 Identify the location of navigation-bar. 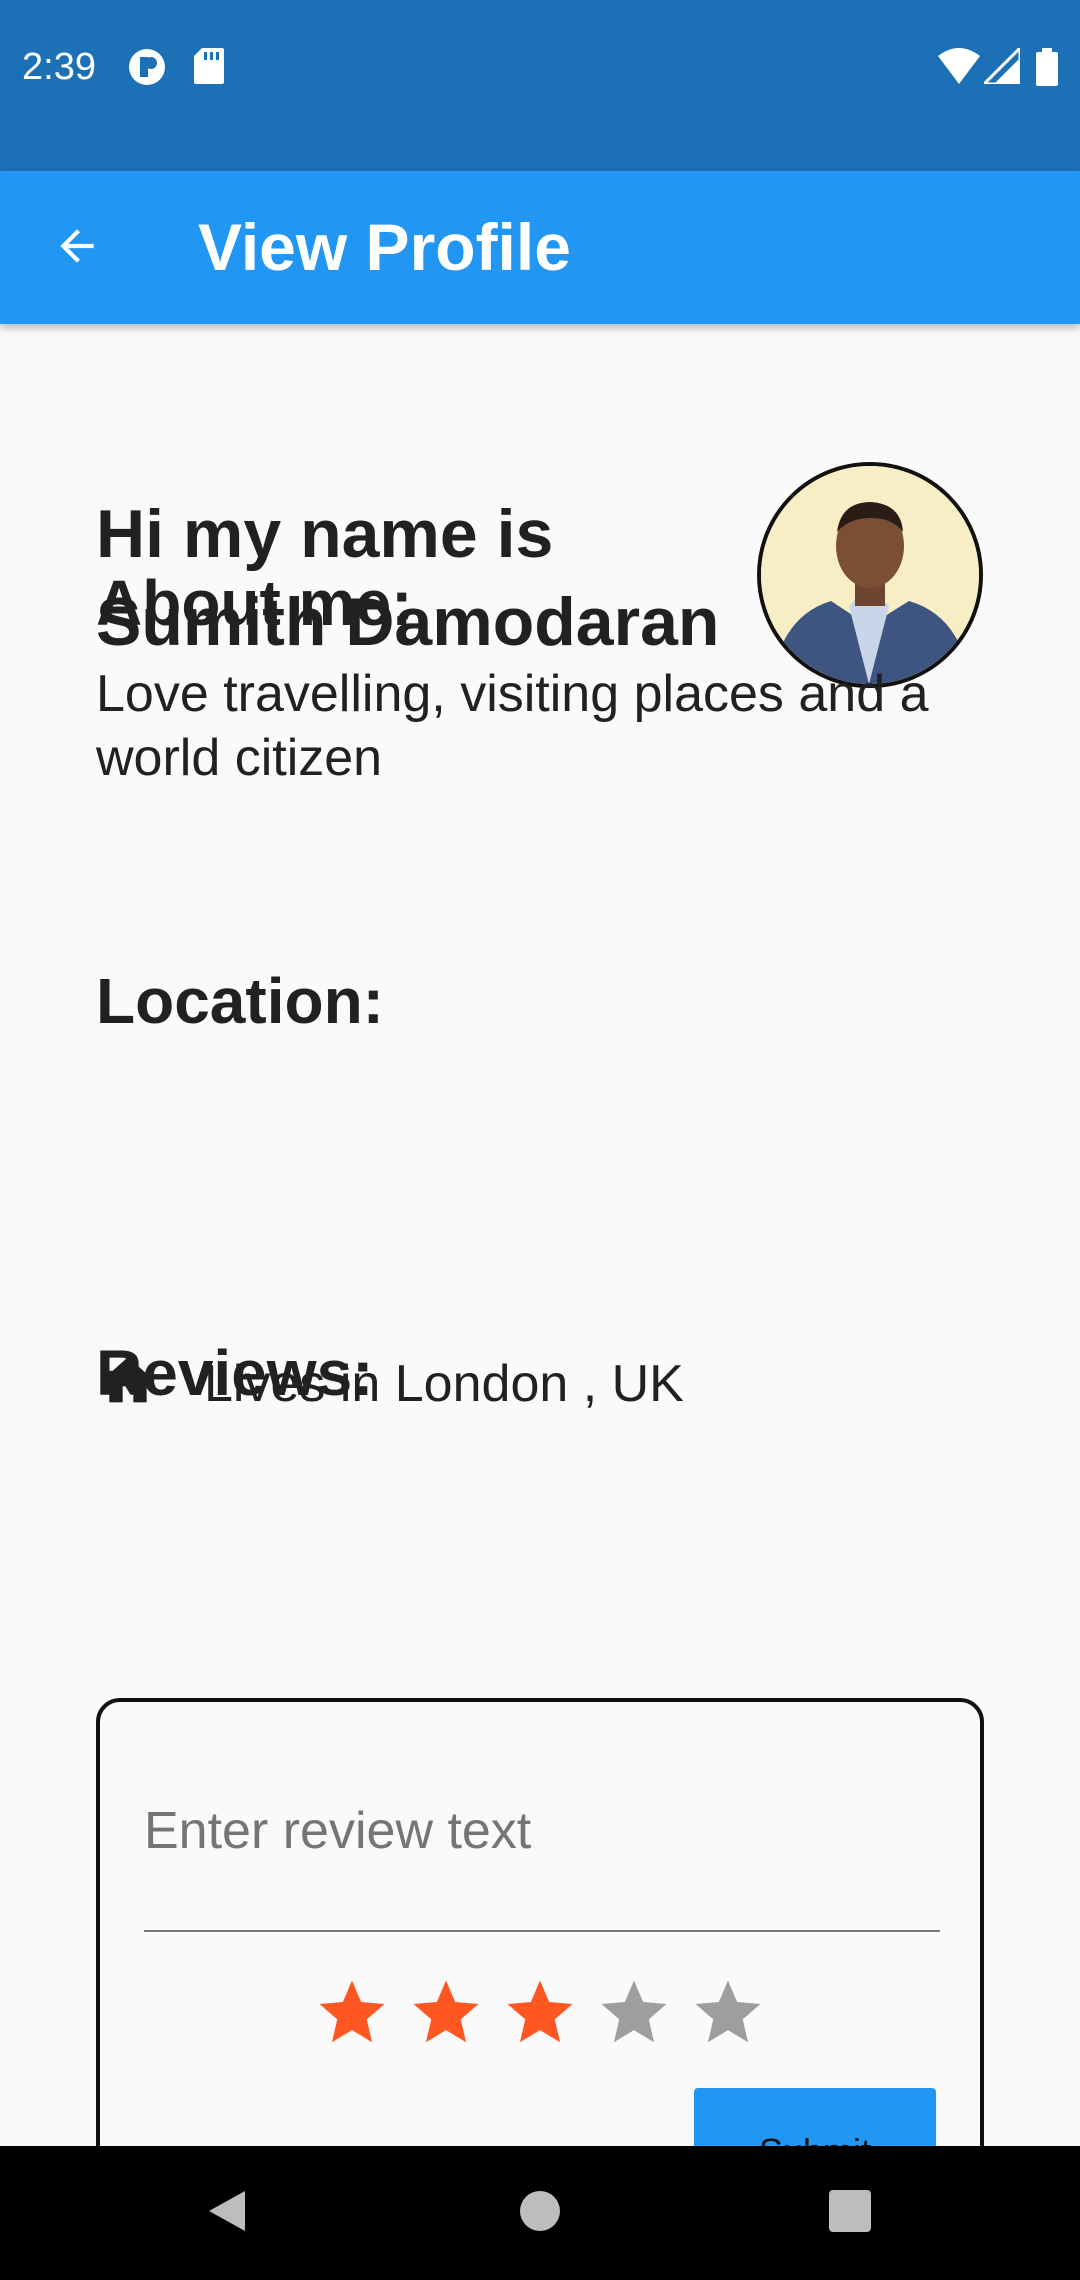
(540, 2213).